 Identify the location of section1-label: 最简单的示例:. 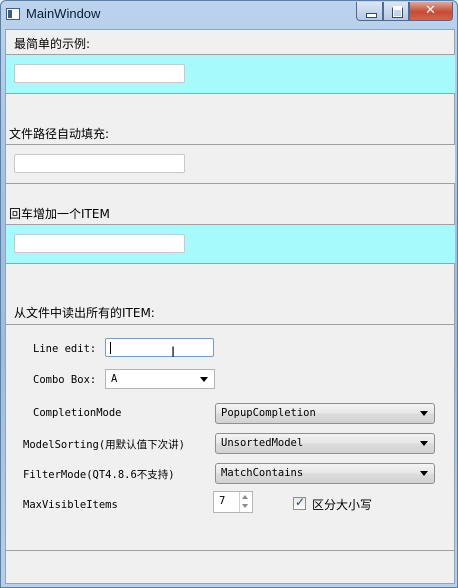
(52, 44).